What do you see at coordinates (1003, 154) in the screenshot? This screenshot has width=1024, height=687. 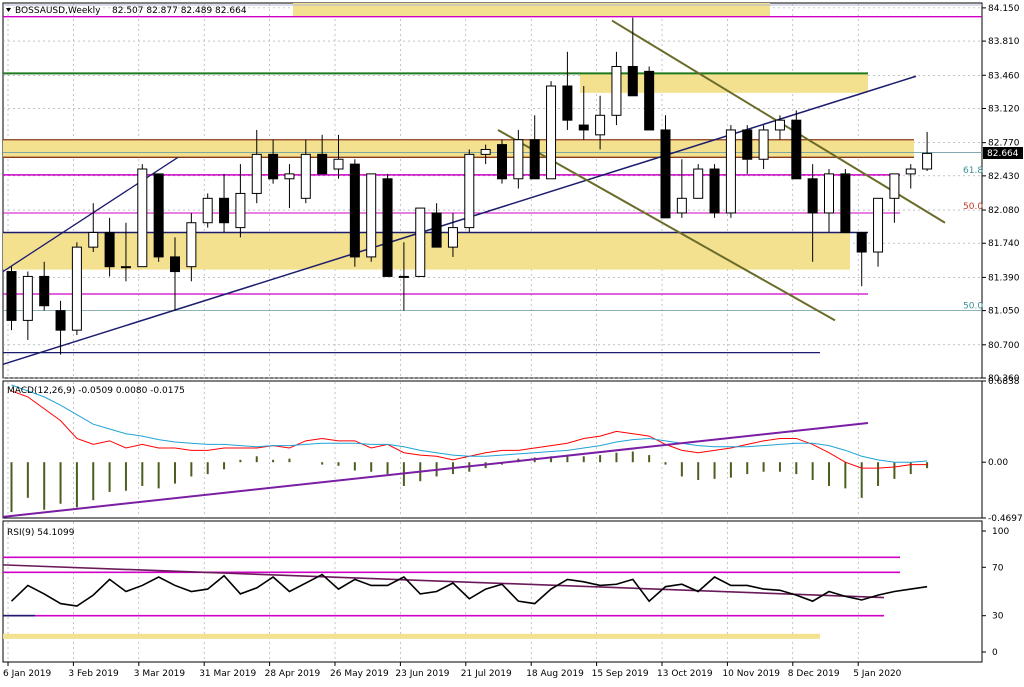 I see `current-price-label: 82.664` at bounding box center [1003, 154].